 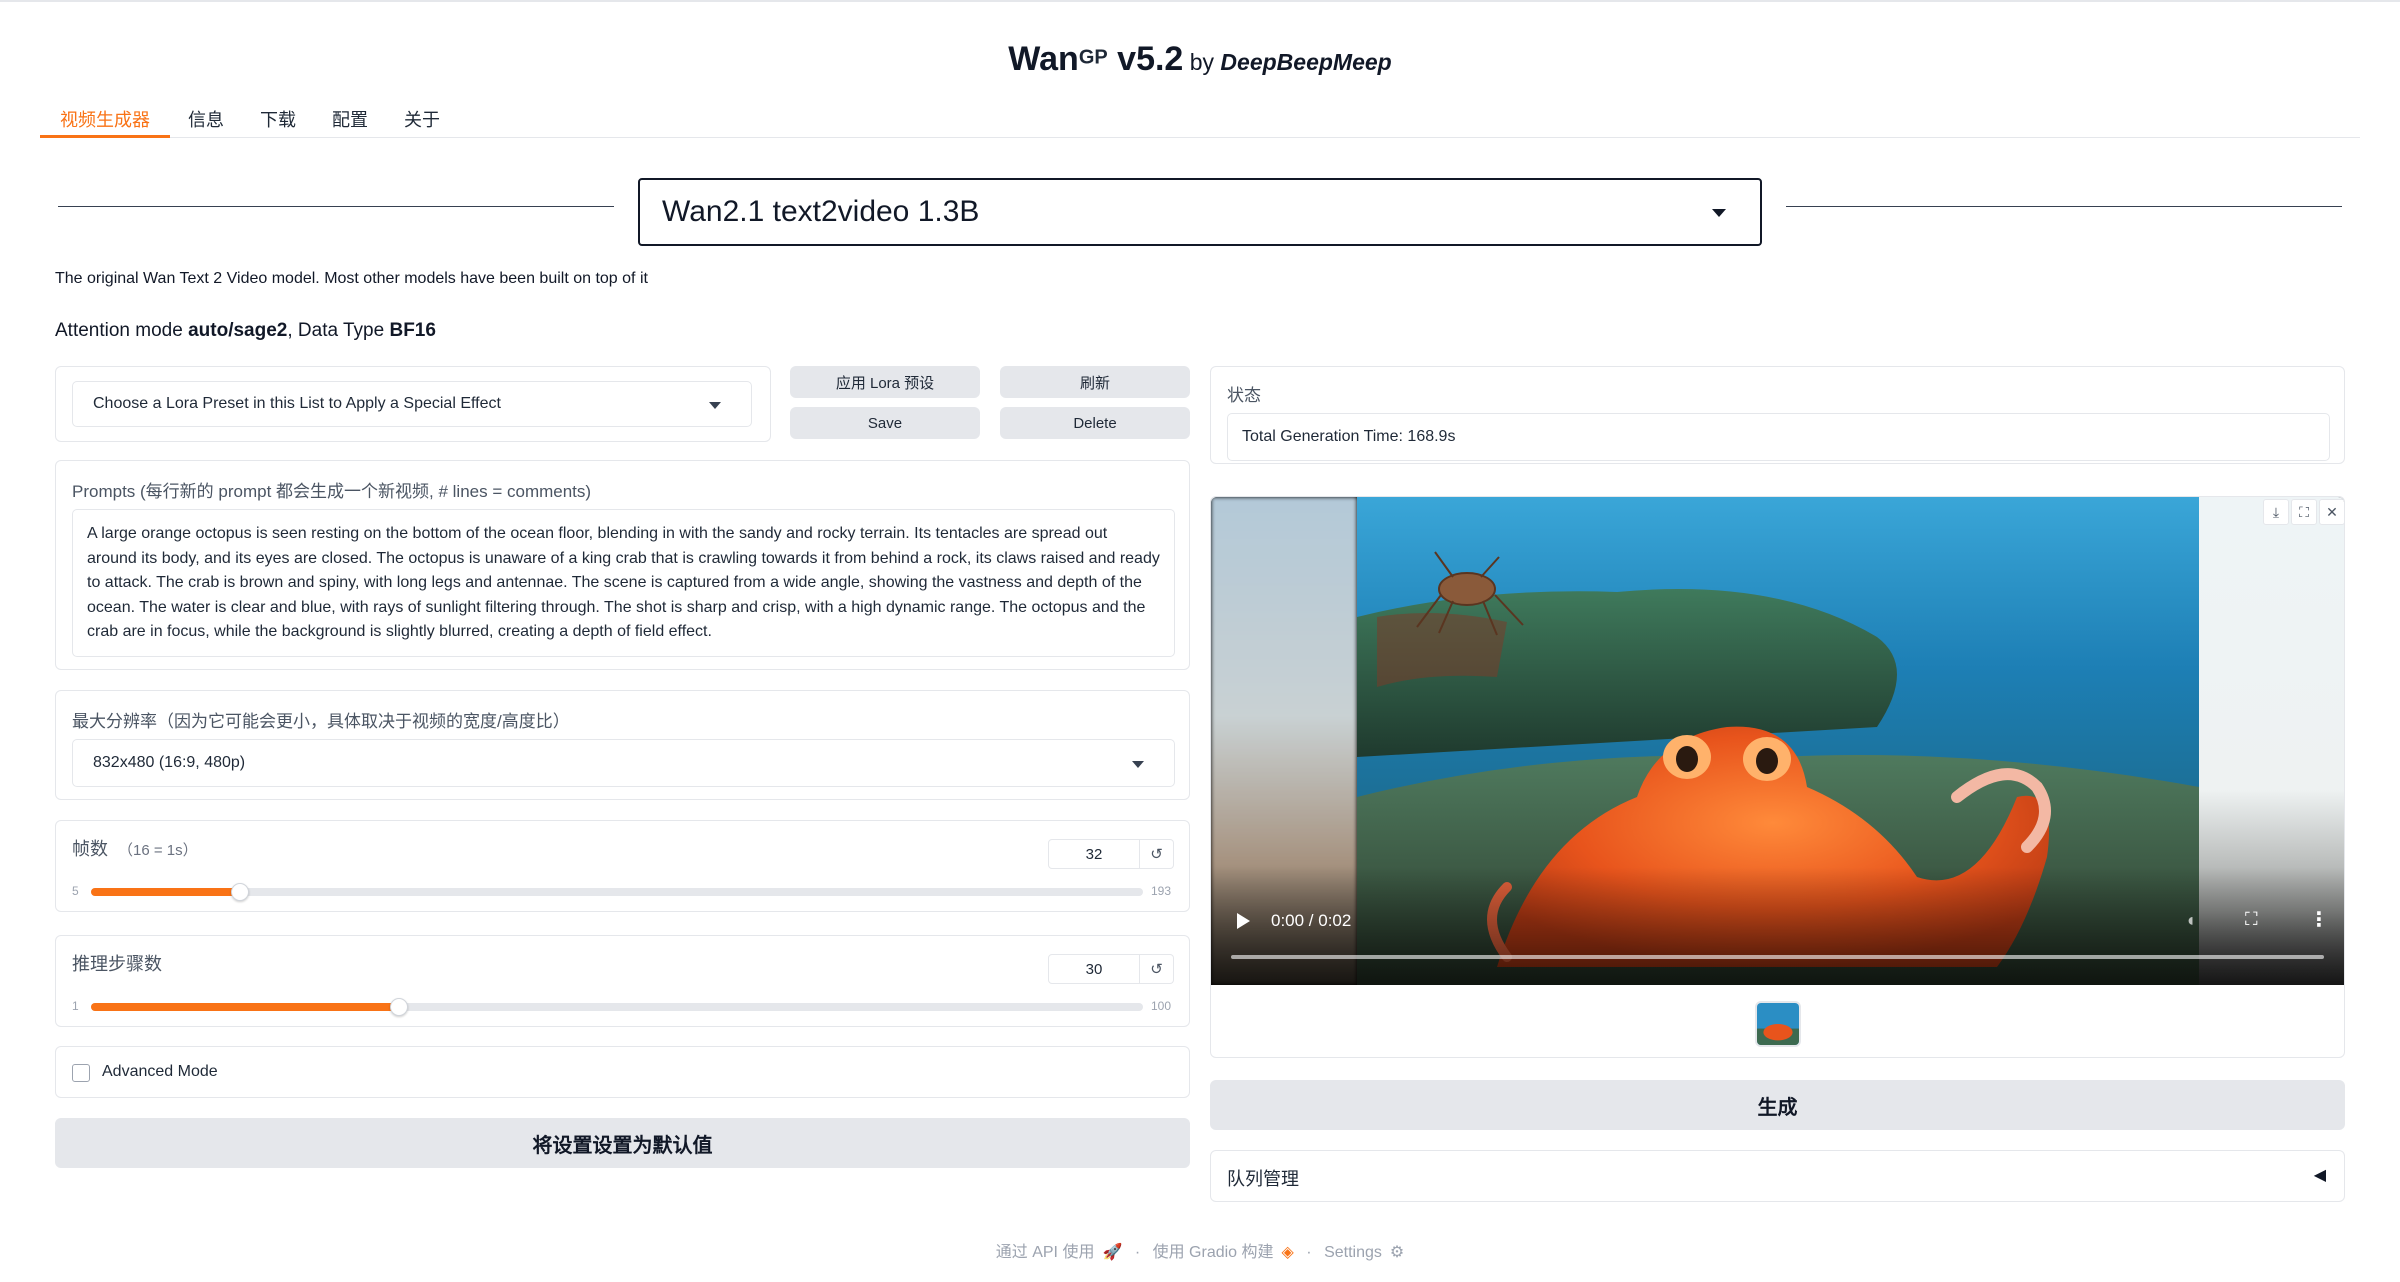 I want to click on settings-link: Settings, so click(x=1353, y=1252).